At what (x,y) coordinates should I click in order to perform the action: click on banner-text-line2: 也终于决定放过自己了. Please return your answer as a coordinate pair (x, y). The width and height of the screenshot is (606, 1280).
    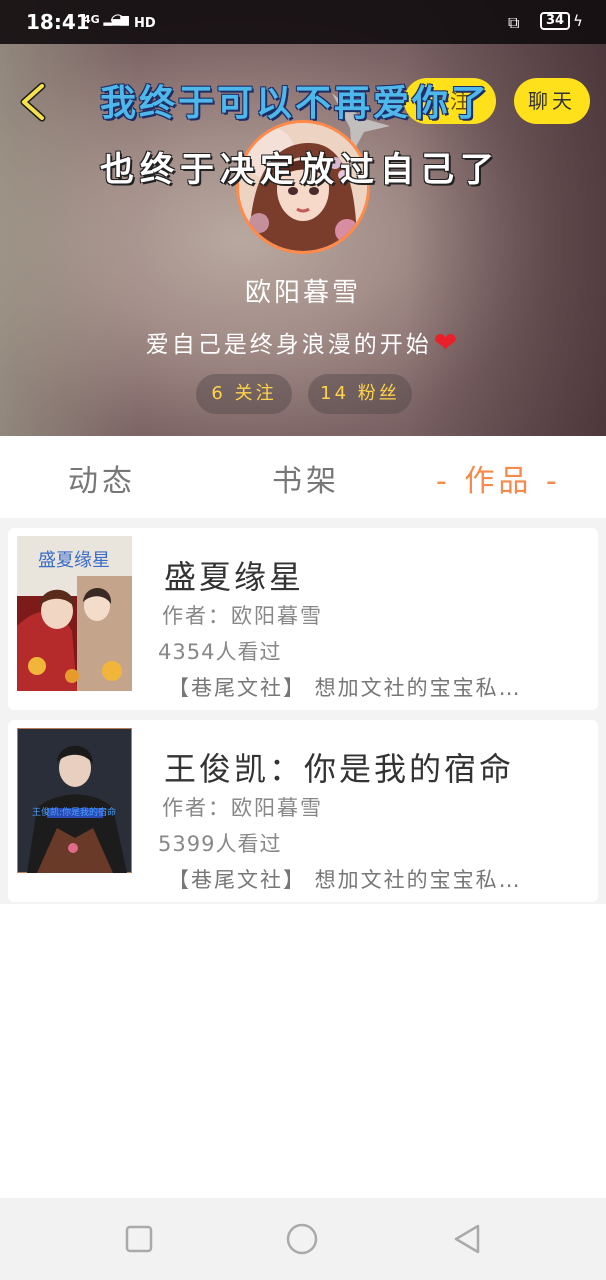
    Looking at the image, I should click on (300, 170).